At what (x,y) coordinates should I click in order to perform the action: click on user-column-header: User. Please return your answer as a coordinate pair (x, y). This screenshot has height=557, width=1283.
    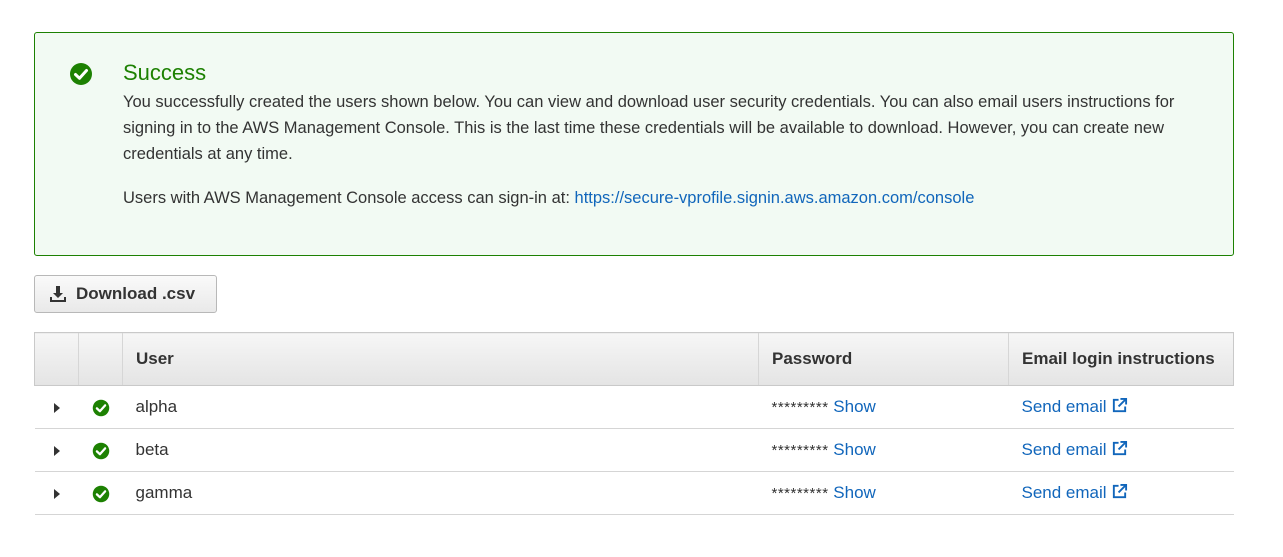
    Looking at the image, I should click on (440, 359).